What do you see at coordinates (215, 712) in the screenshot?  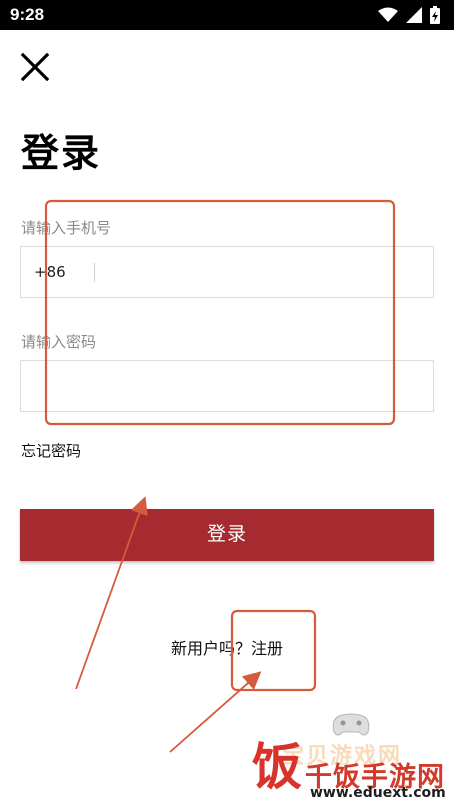 I see `annotation-arrow-register` at bounding box center [215, 712].